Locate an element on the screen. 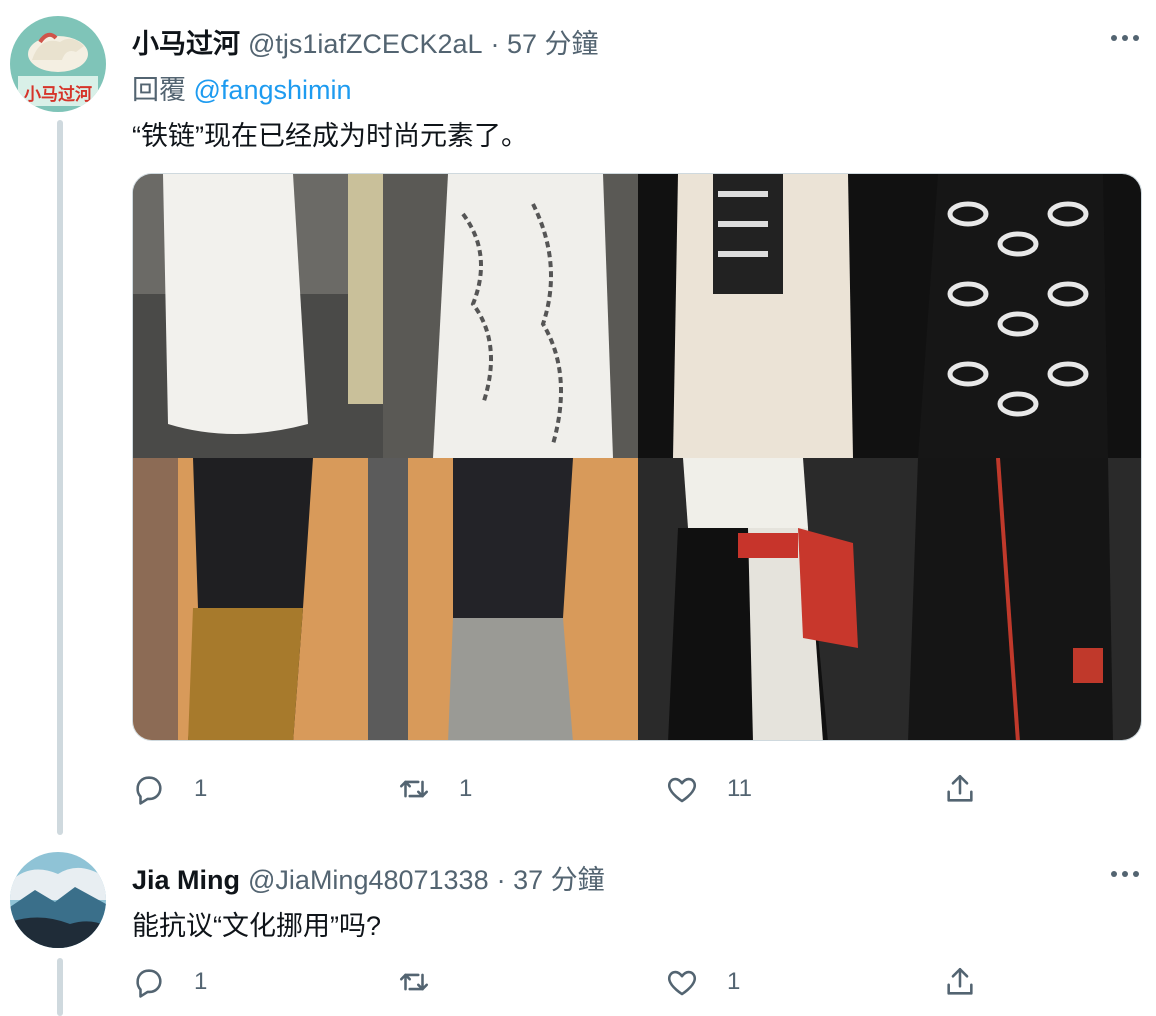 Image resolution: width=1156 pixels, height=1016 pixels. retweet-button: 1 is located at coordinates (434, 789).